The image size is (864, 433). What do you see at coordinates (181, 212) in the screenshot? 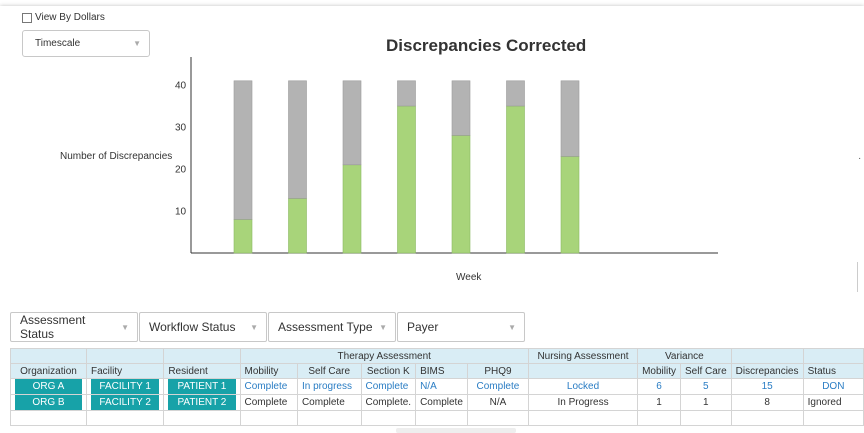
I see `chart-y-tick-label: 10` at bounding box center [181, 212].